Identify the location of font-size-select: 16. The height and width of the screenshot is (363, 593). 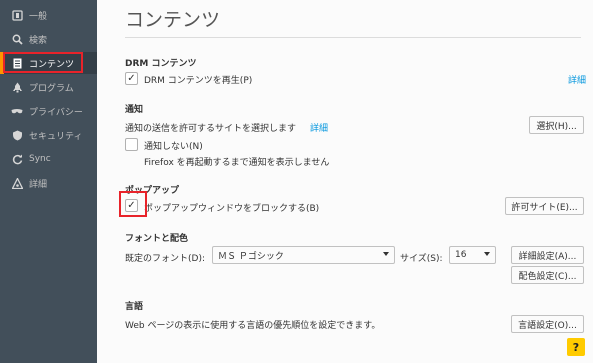
(472, 255).